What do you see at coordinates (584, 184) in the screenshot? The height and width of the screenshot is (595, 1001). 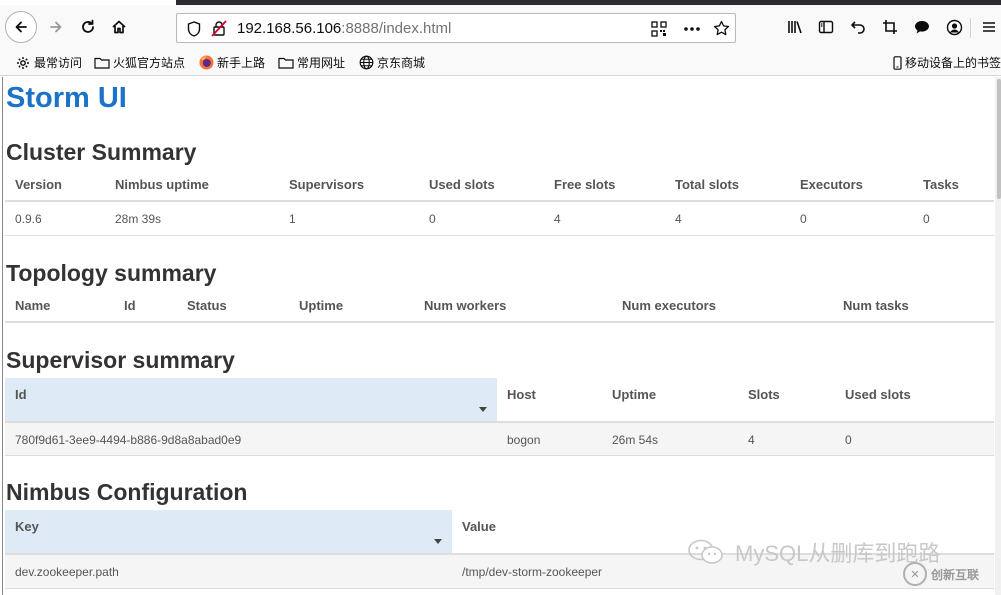 I see `column-header-free-slots: Free slots` at bounding box center [584, 184].